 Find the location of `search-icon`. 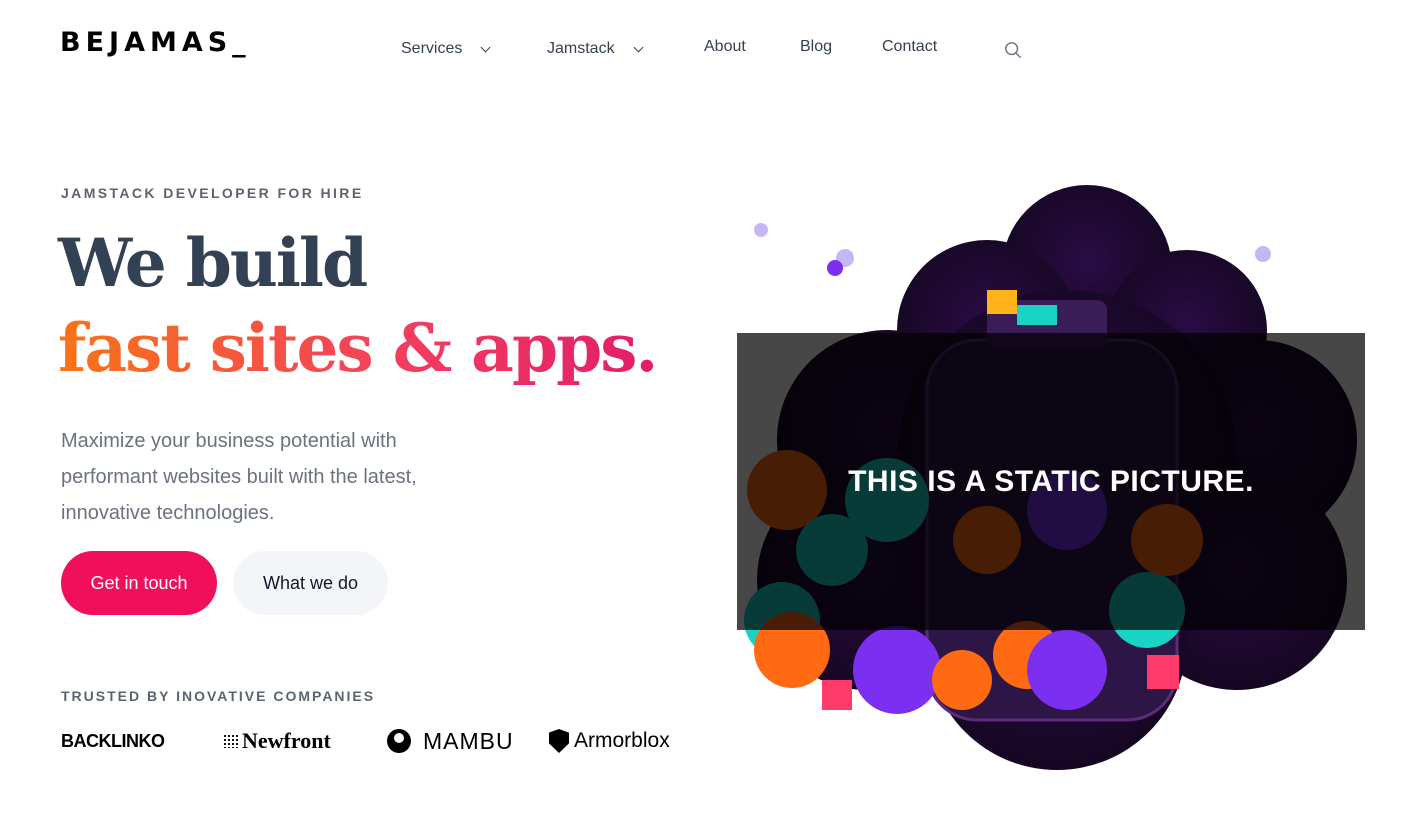

search-icon is located at coordinates (1013, 50).